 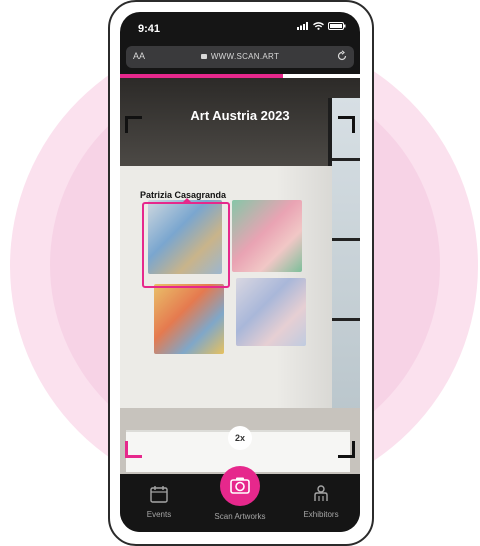 What do you see at coordinates (302, 26) in the screenshot?
I see `signal-icon` at bounding box center [302, 26].